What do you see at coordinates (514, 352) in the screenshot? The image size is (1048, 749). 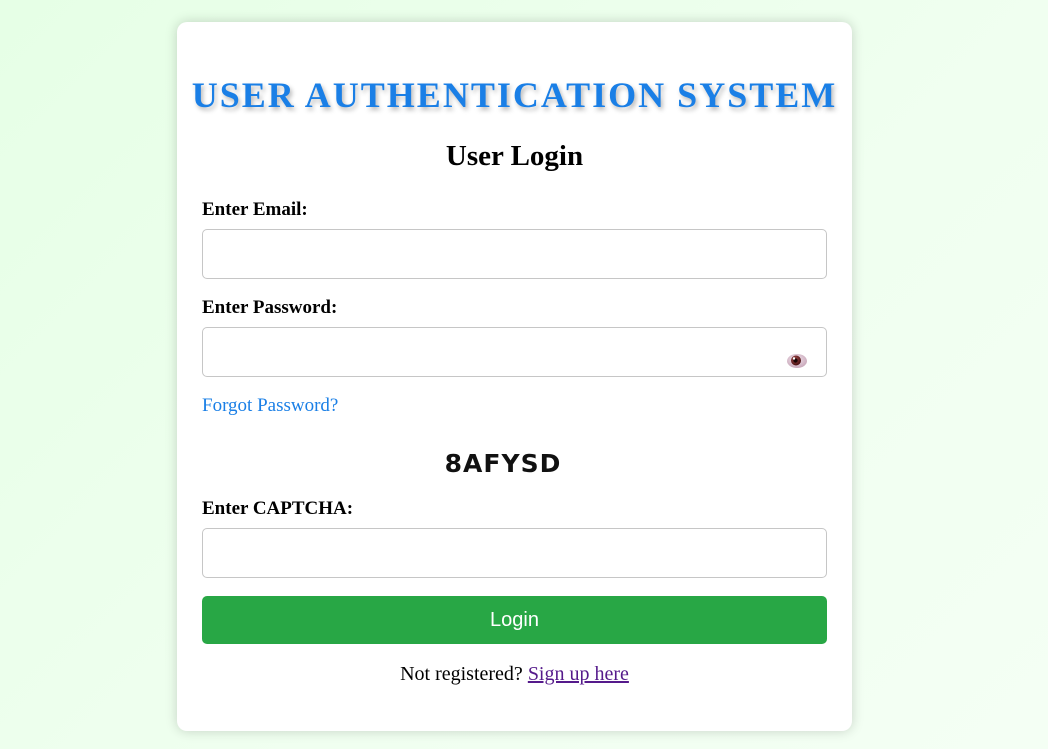 I see `password-field` at bounding box center [514, 352].